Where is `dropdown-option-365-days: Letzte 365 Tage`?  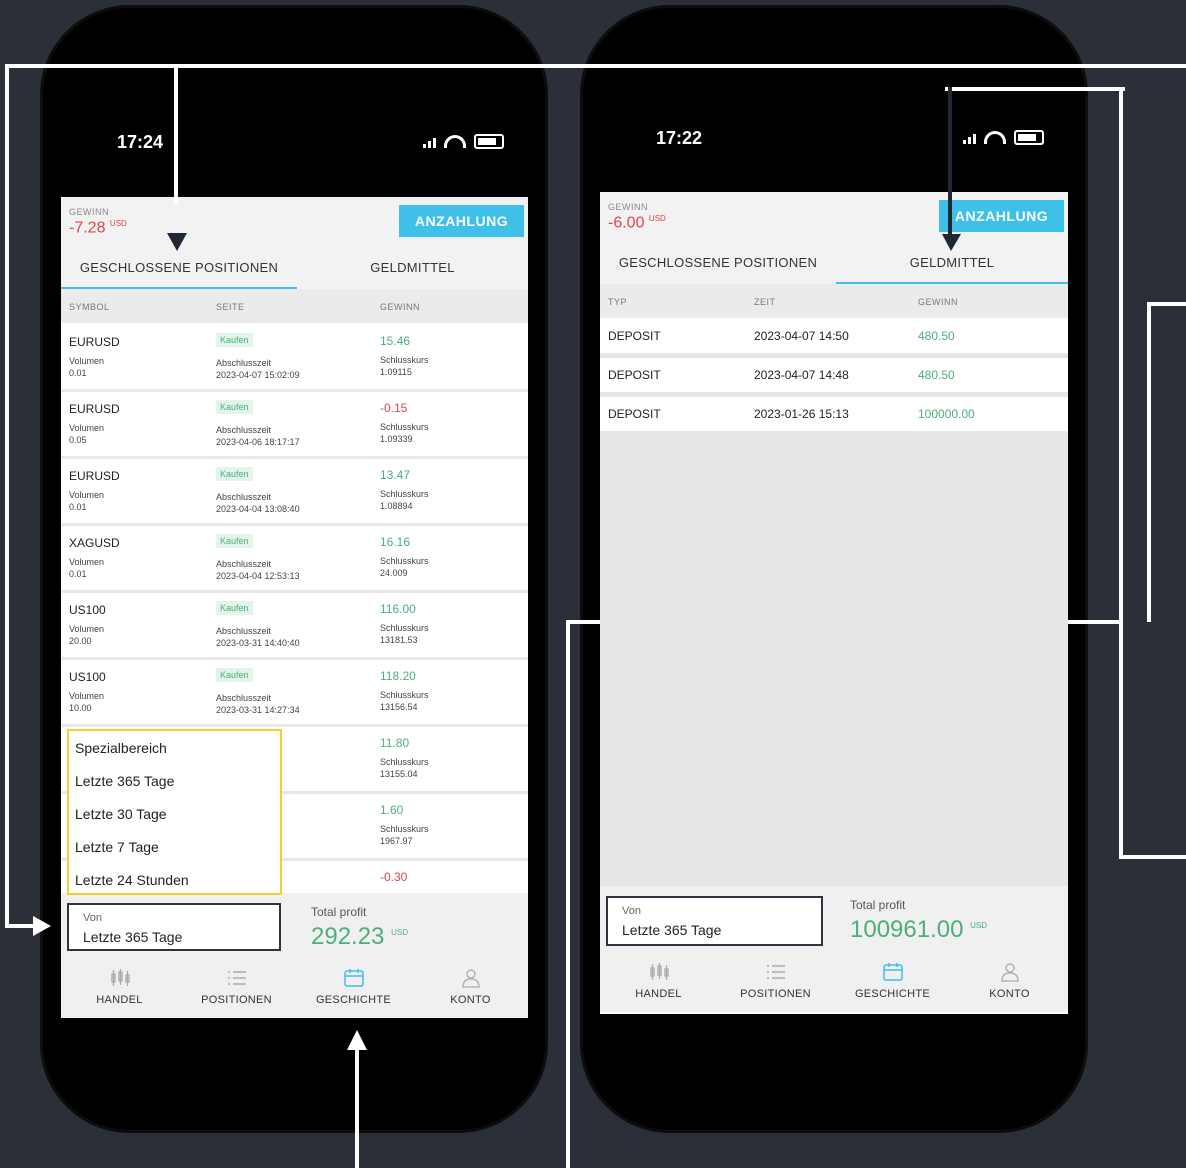 dropdown-option-365-days: Letzte 365 Tage is located at coordinates (124, 781).